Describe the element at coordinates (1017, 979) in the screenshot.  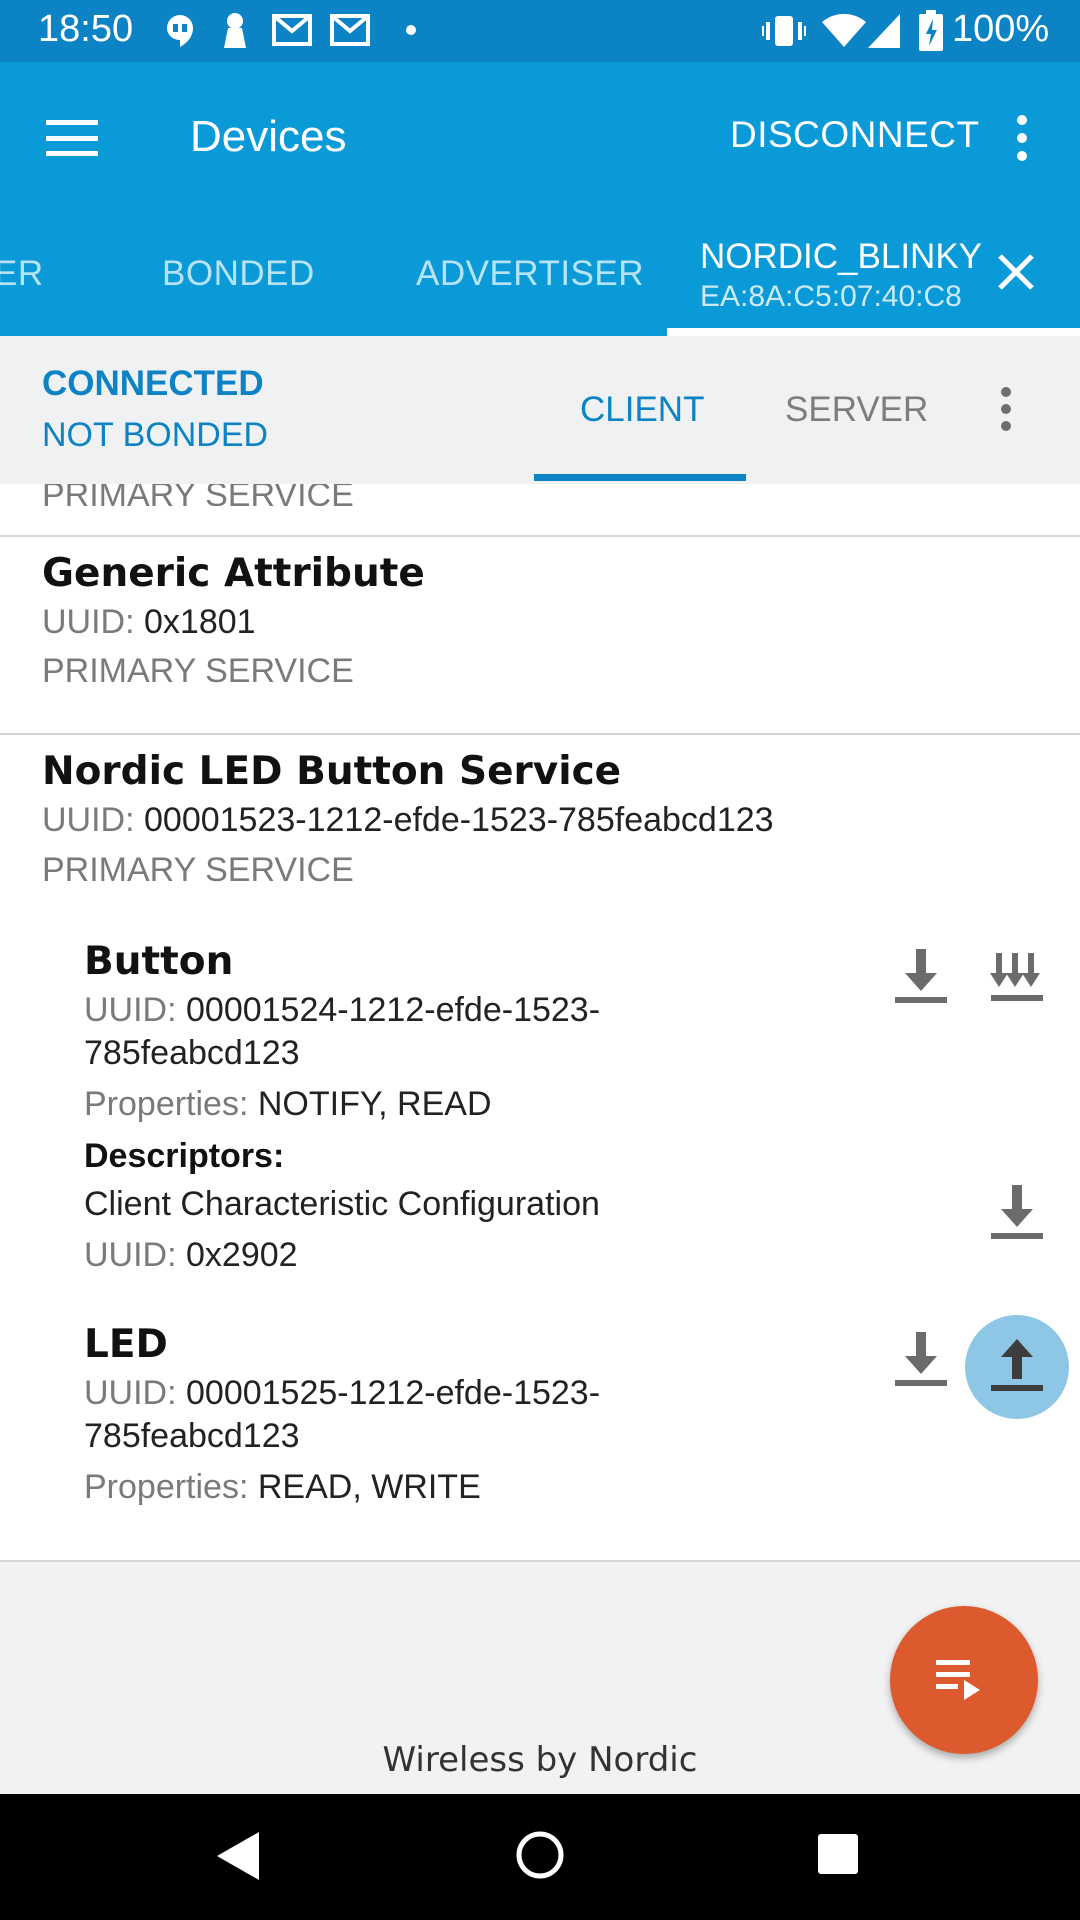
I see `notify-icon` at that location.